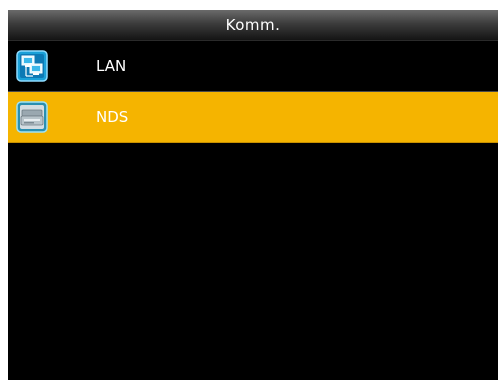  What do you see at coordinates (112, 117) in the screenshot?
I see `menu-item-label: NDS` at bounding box center [112, 117].